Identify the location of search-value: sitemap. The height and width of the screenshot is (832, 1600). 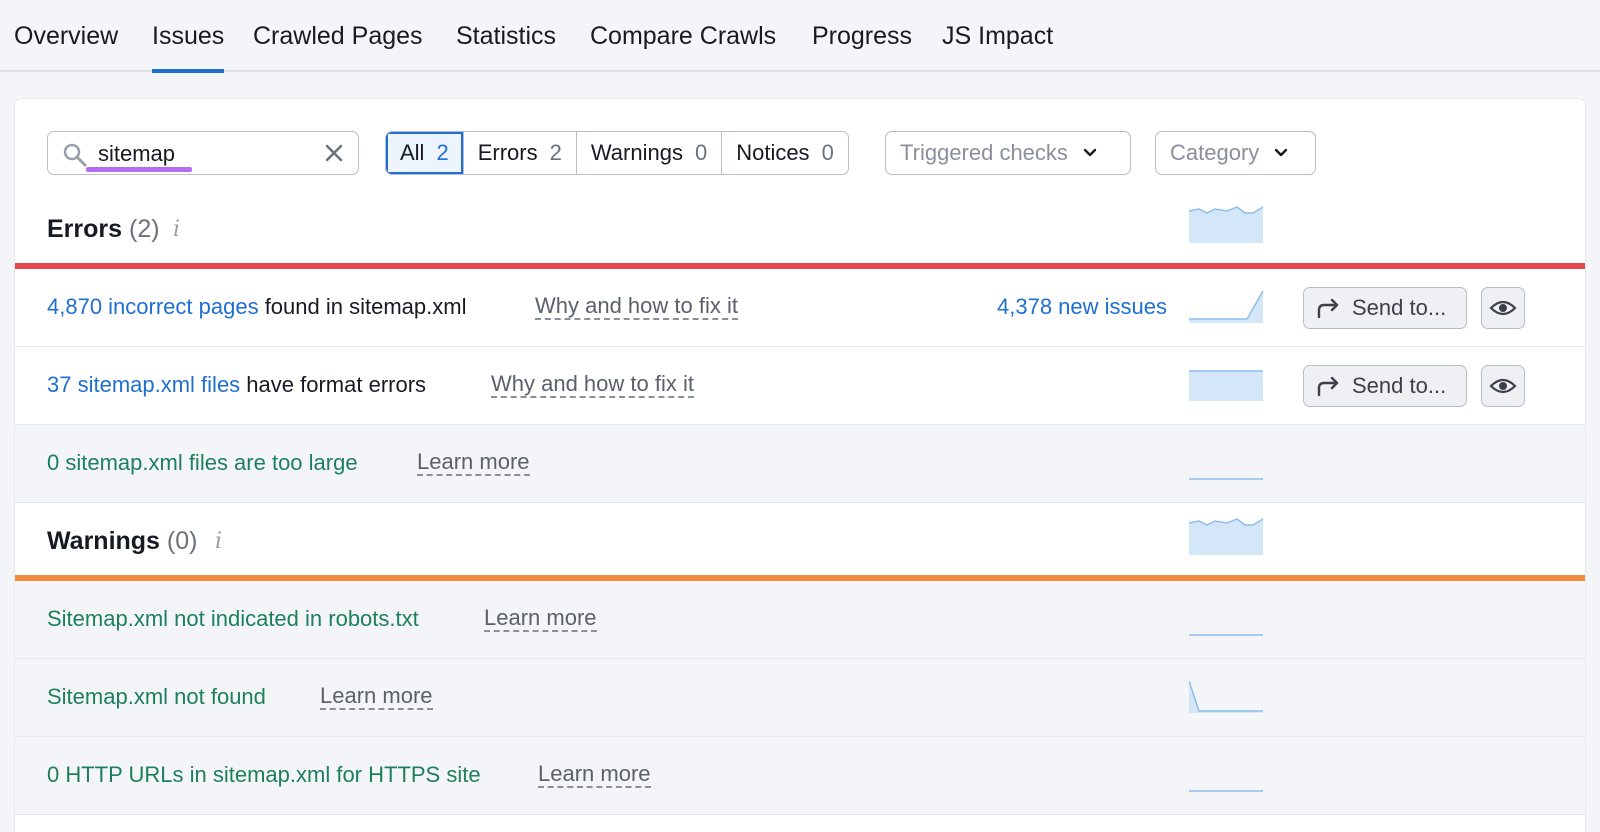
(137, 153).